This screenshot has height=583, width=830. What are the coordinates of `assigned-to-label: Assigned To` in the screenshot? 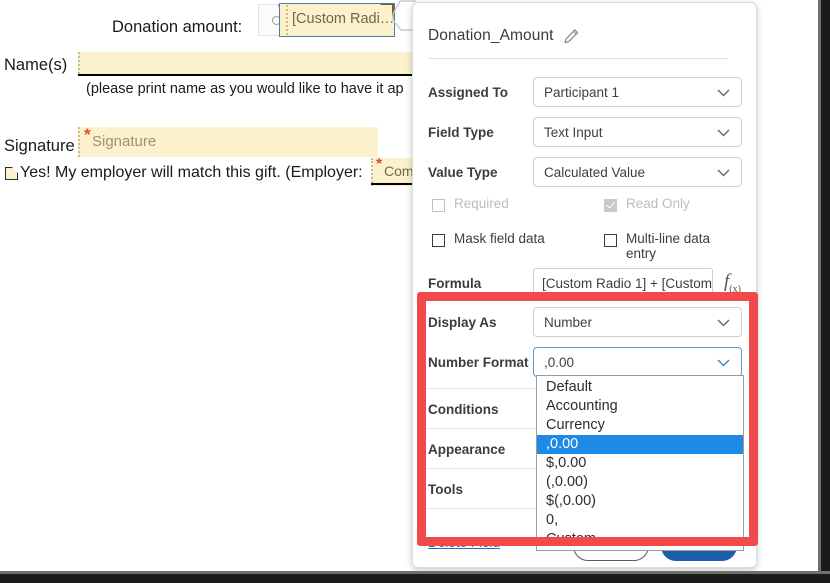 It's located at (468, 92).